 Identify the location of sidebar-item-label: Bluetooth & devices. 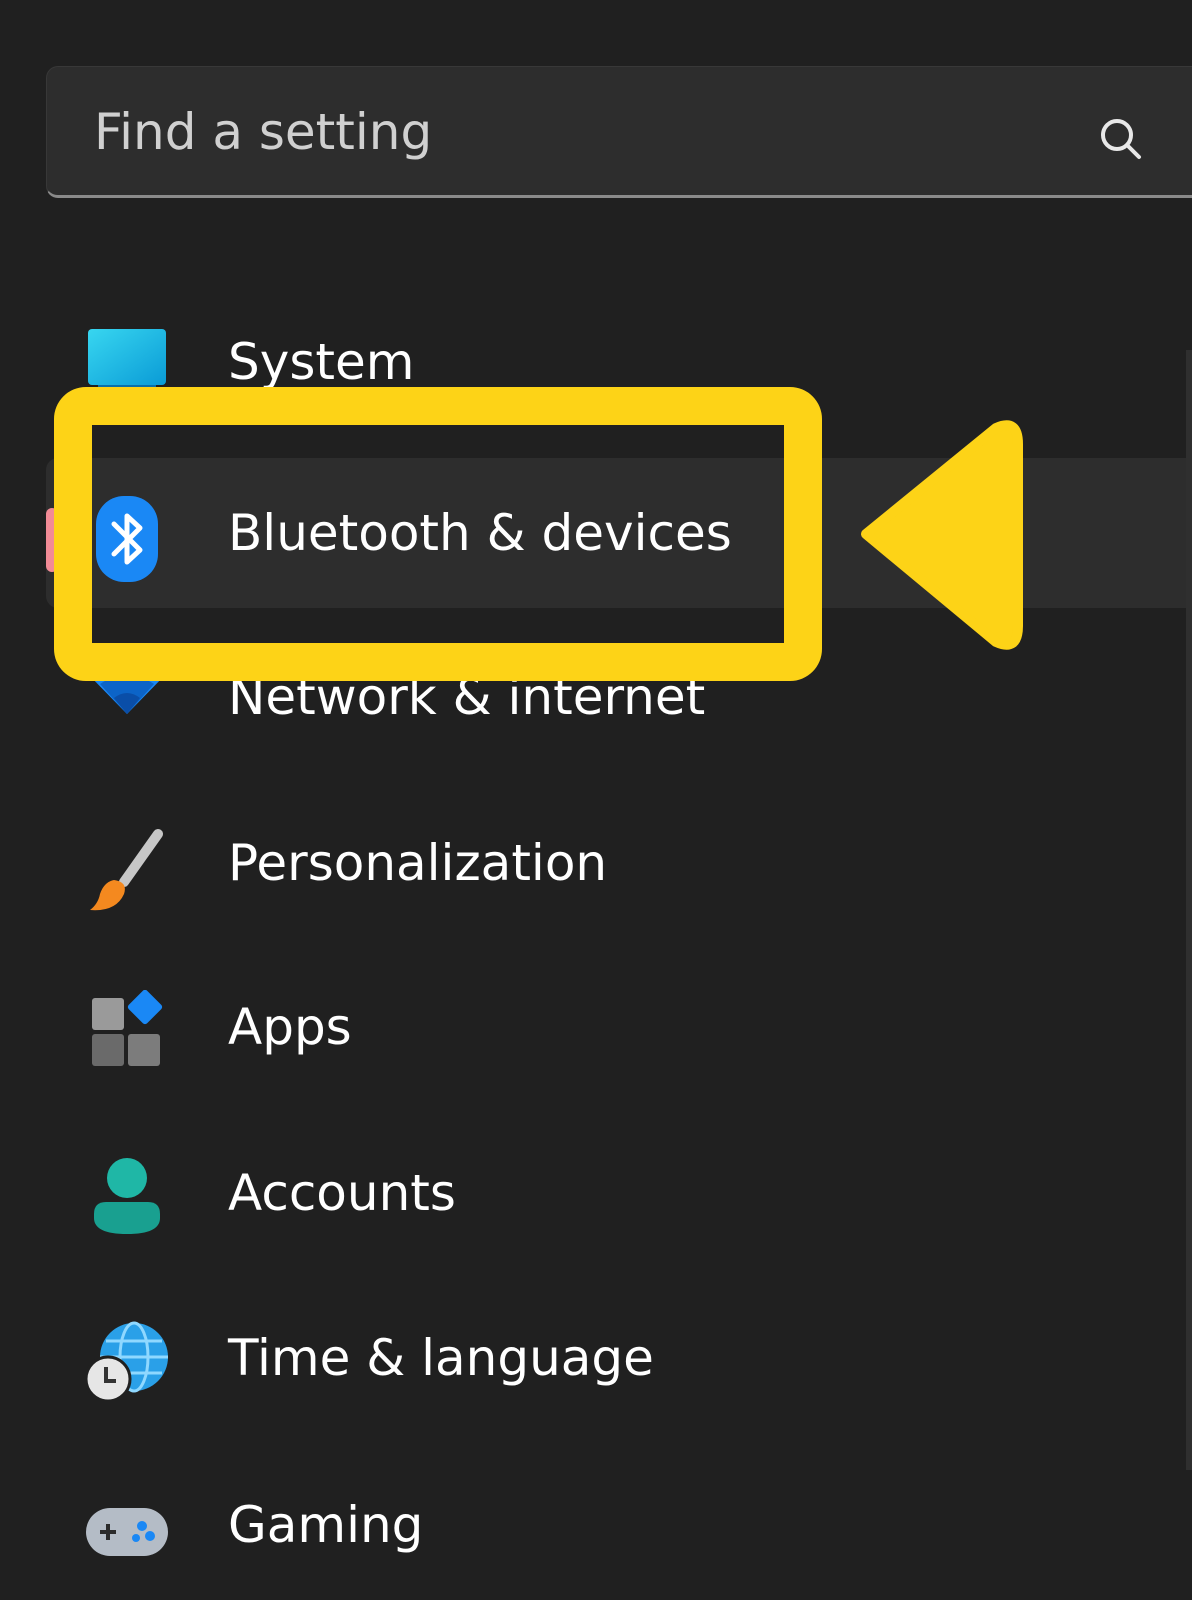
(480, 533).